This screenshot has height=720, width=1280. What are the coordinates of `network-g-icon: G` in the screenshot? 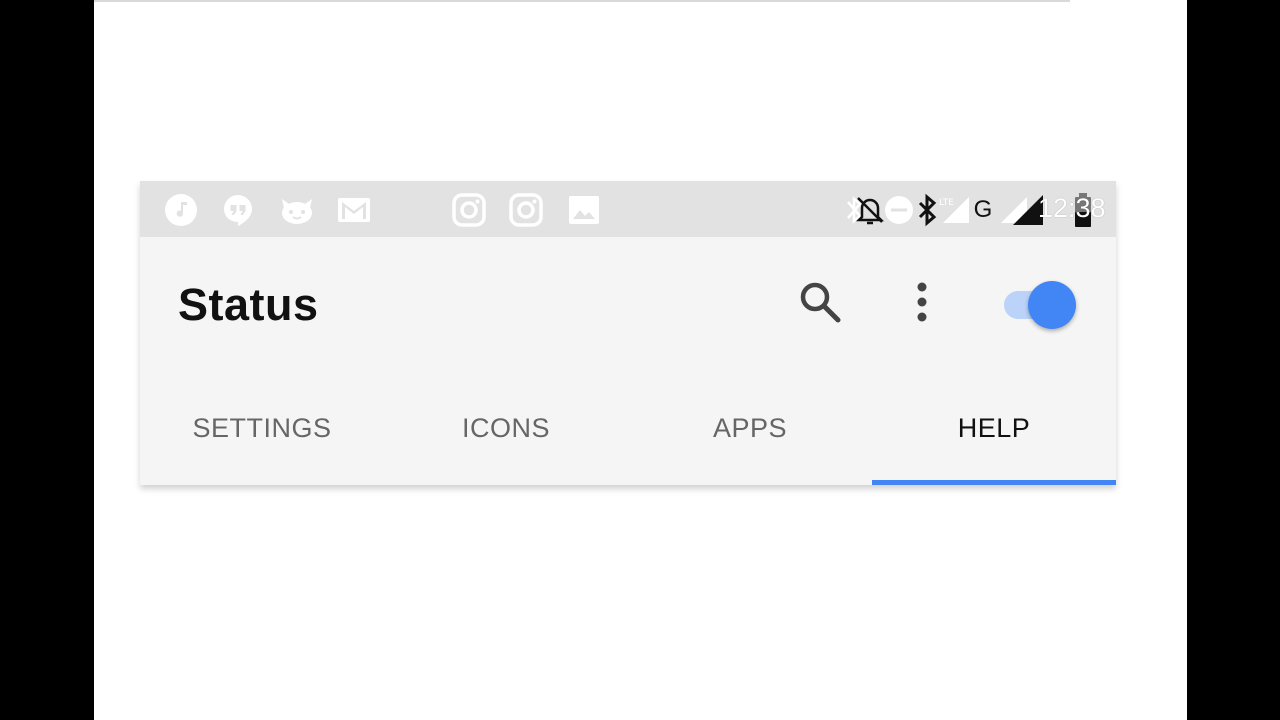 It's located at (983, 210).